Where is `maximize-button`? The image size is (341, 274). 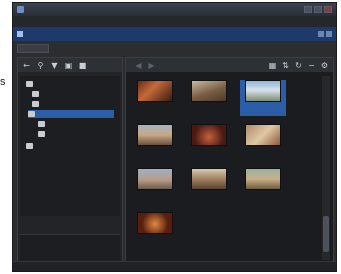 maximize-button is located at coordinates (318, 9).